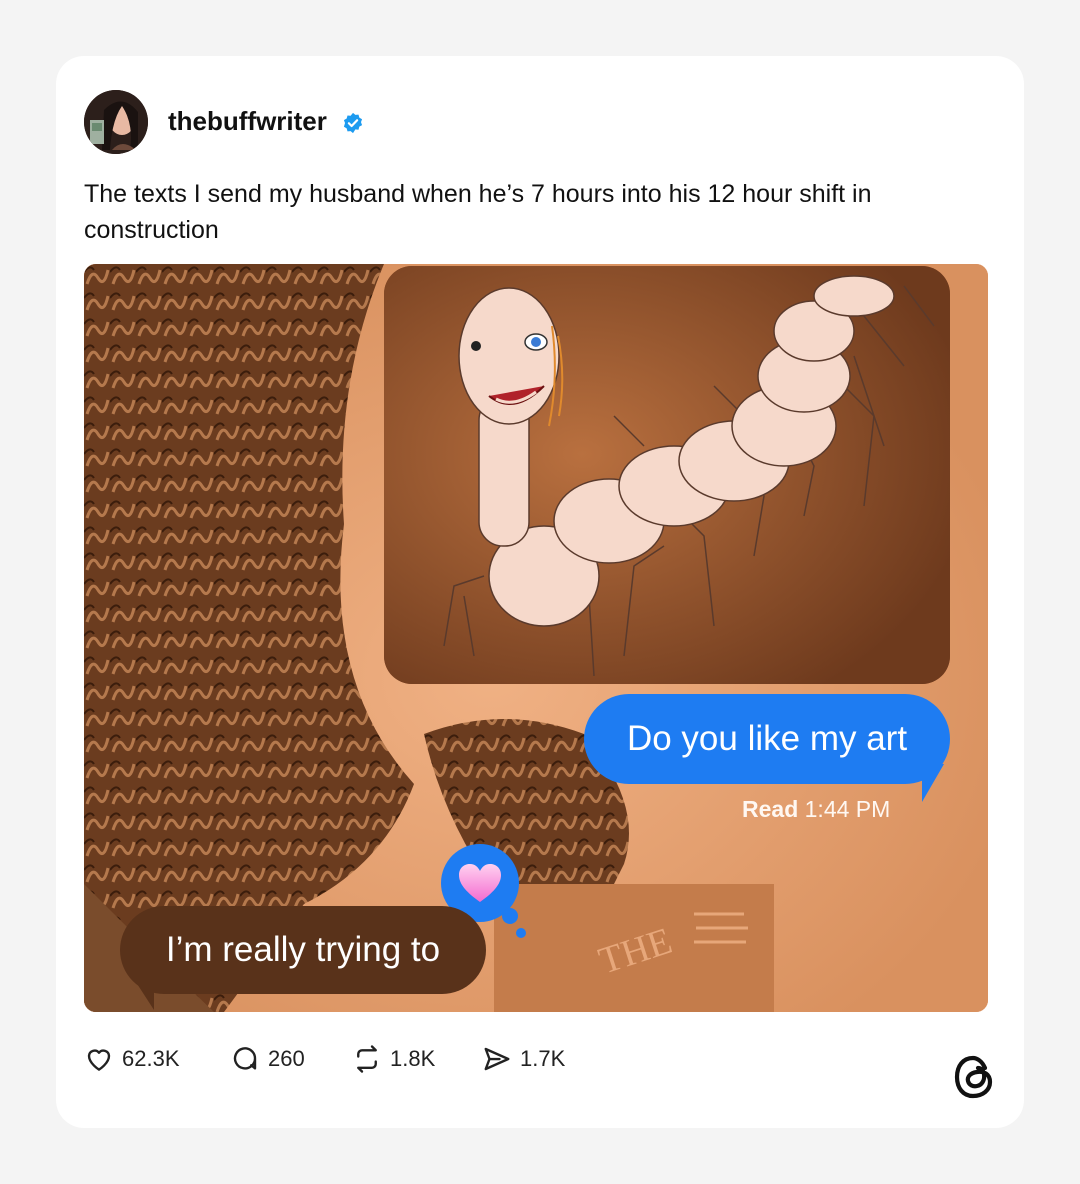 The image size is (1080, 1184). I want to click on reaction-dot-large, so click(510, 916).